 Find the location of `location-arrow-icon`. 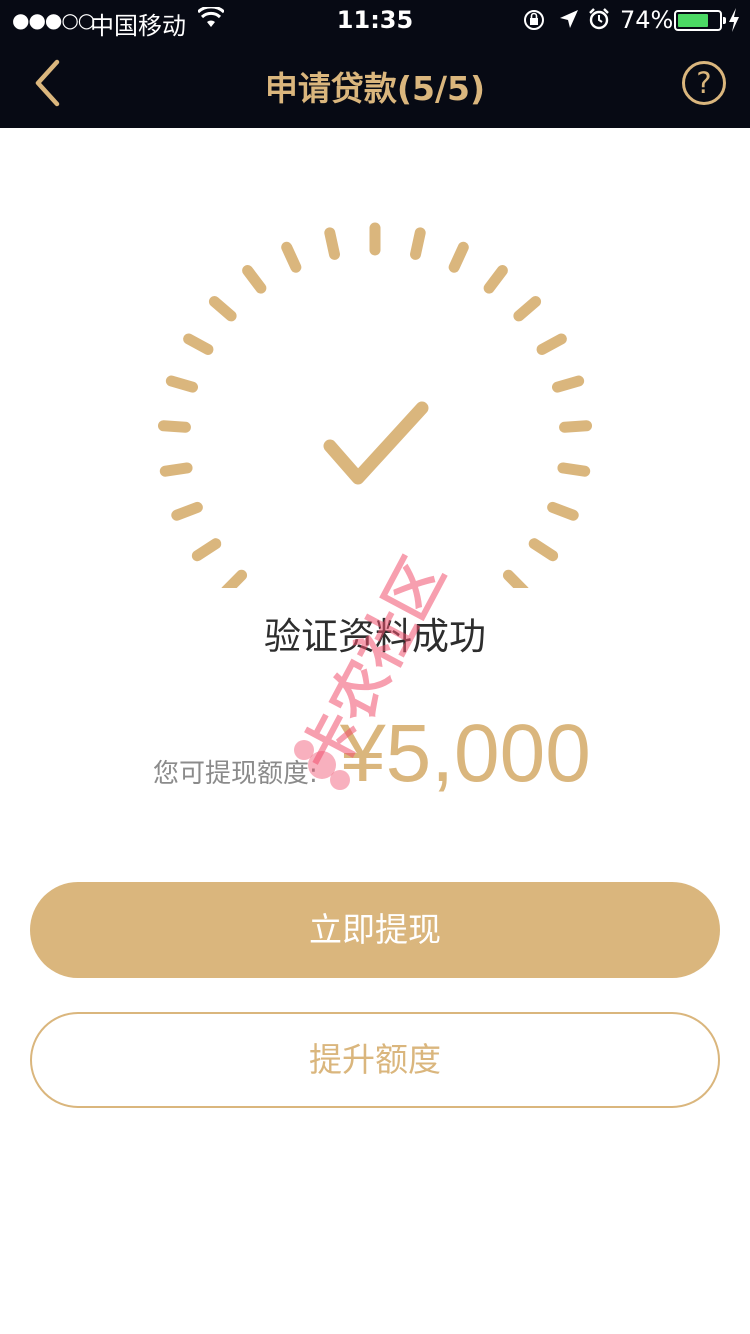

location-arrow-icon is located at coordinates (569, 19).